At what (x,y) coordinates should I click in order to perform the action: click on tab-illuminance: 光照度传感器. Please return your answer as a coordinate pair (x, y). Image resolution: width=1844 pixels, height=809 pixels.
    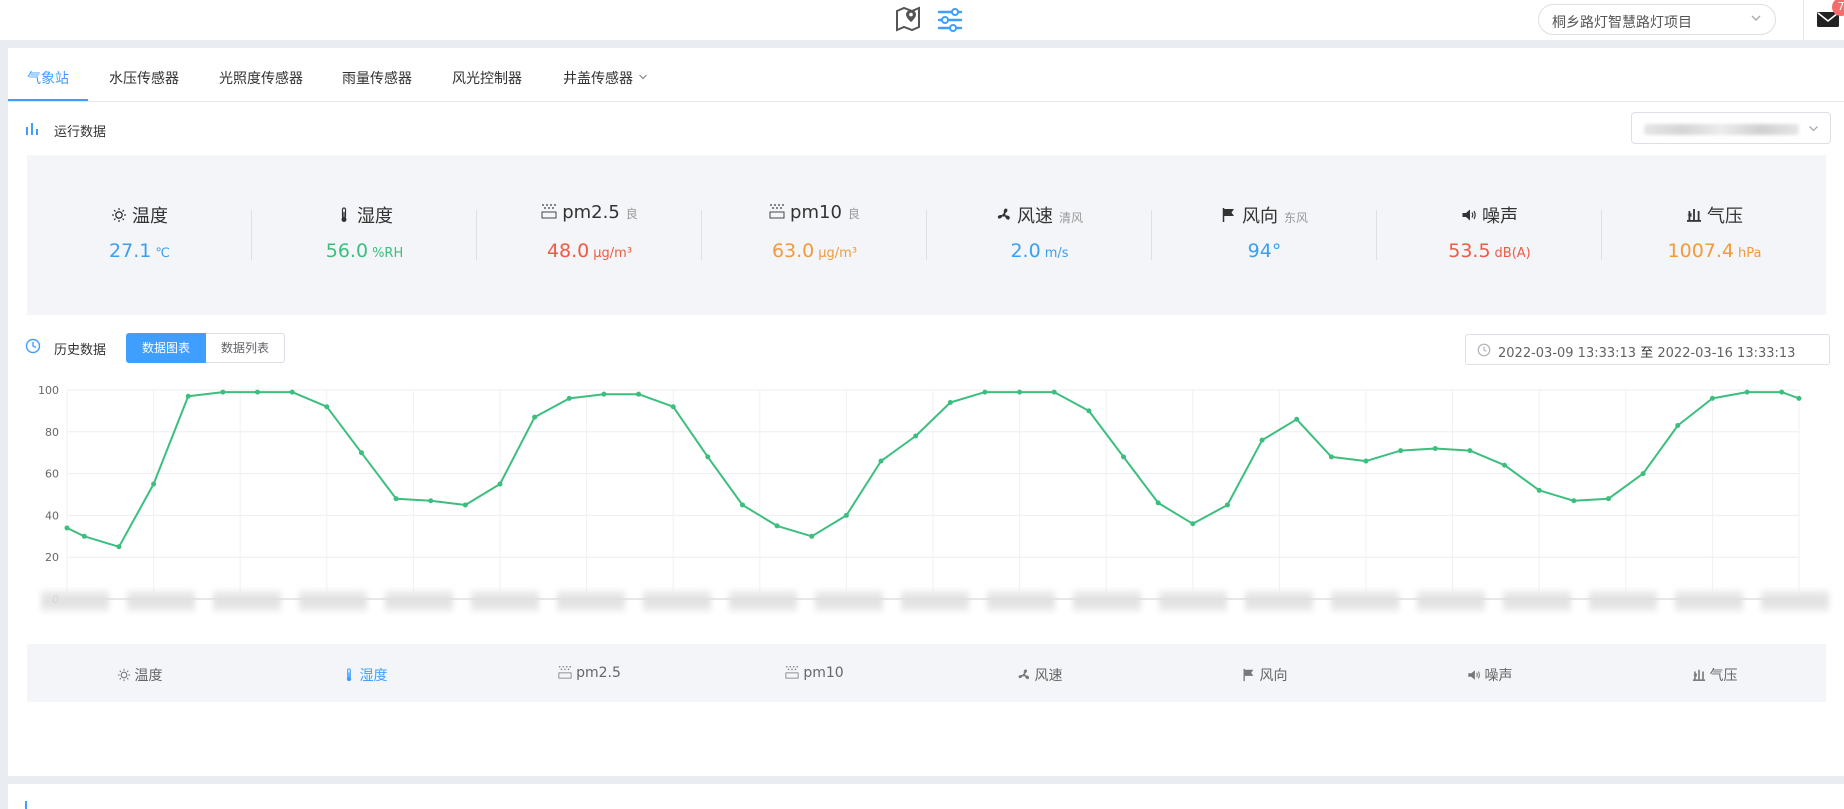
    Looking at the image, I should click on (261, 78).